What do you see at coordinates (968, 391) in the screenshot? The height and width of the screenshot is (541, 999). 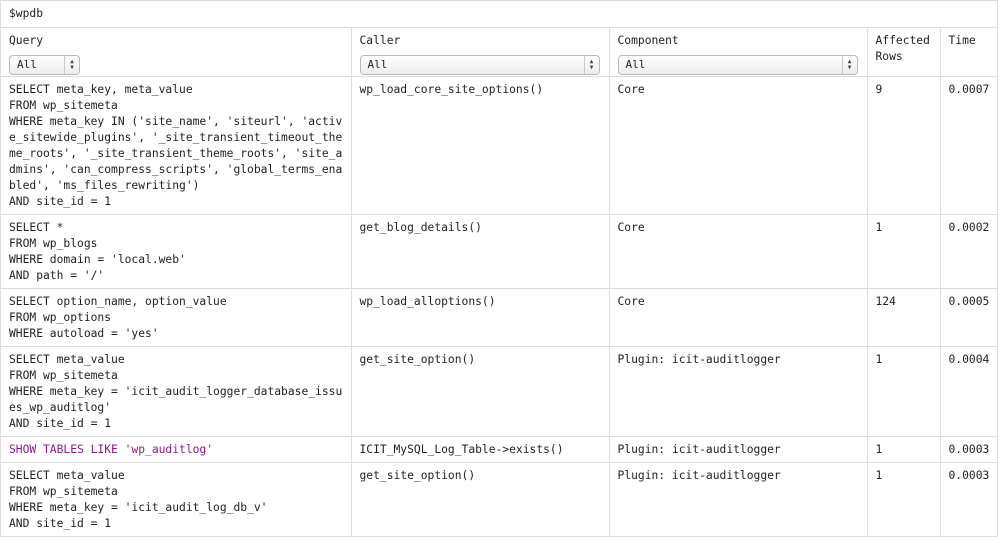 I see `time-cell: 0.0004` at bounding box center [968, 391].